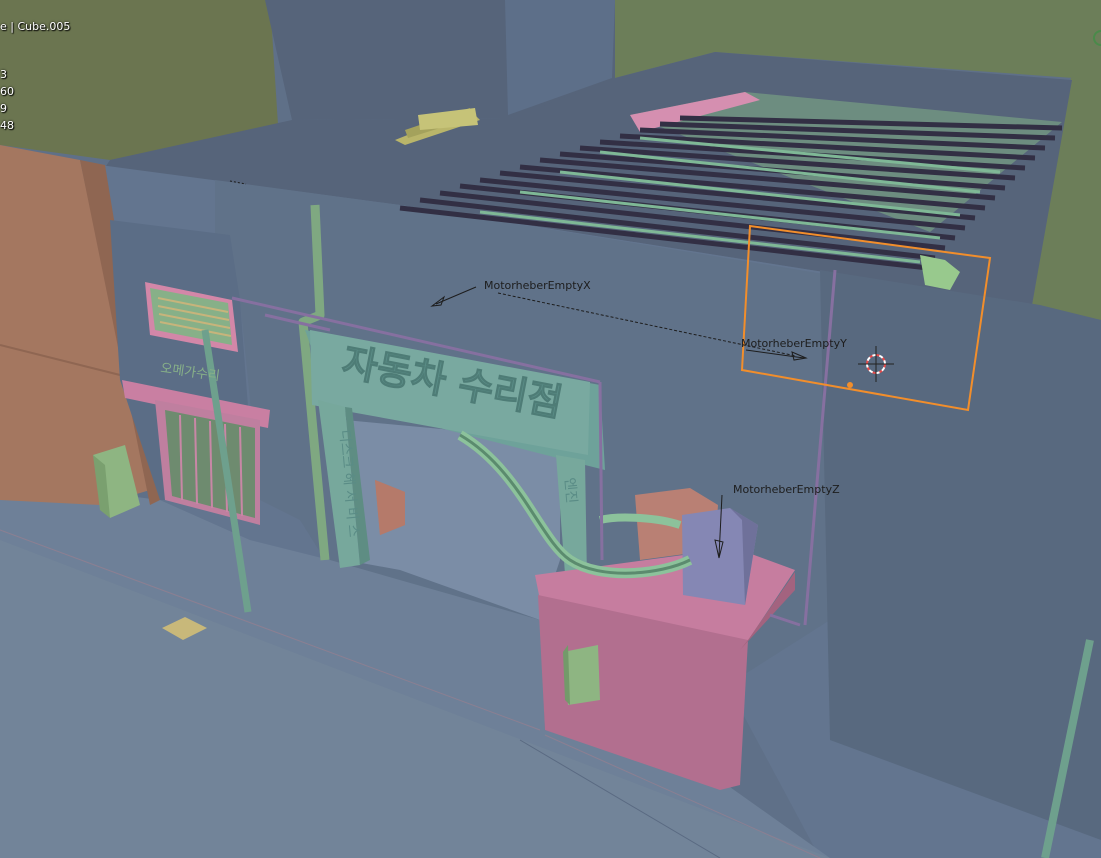  I want to click on stat-line: 9, so click(3, 108).